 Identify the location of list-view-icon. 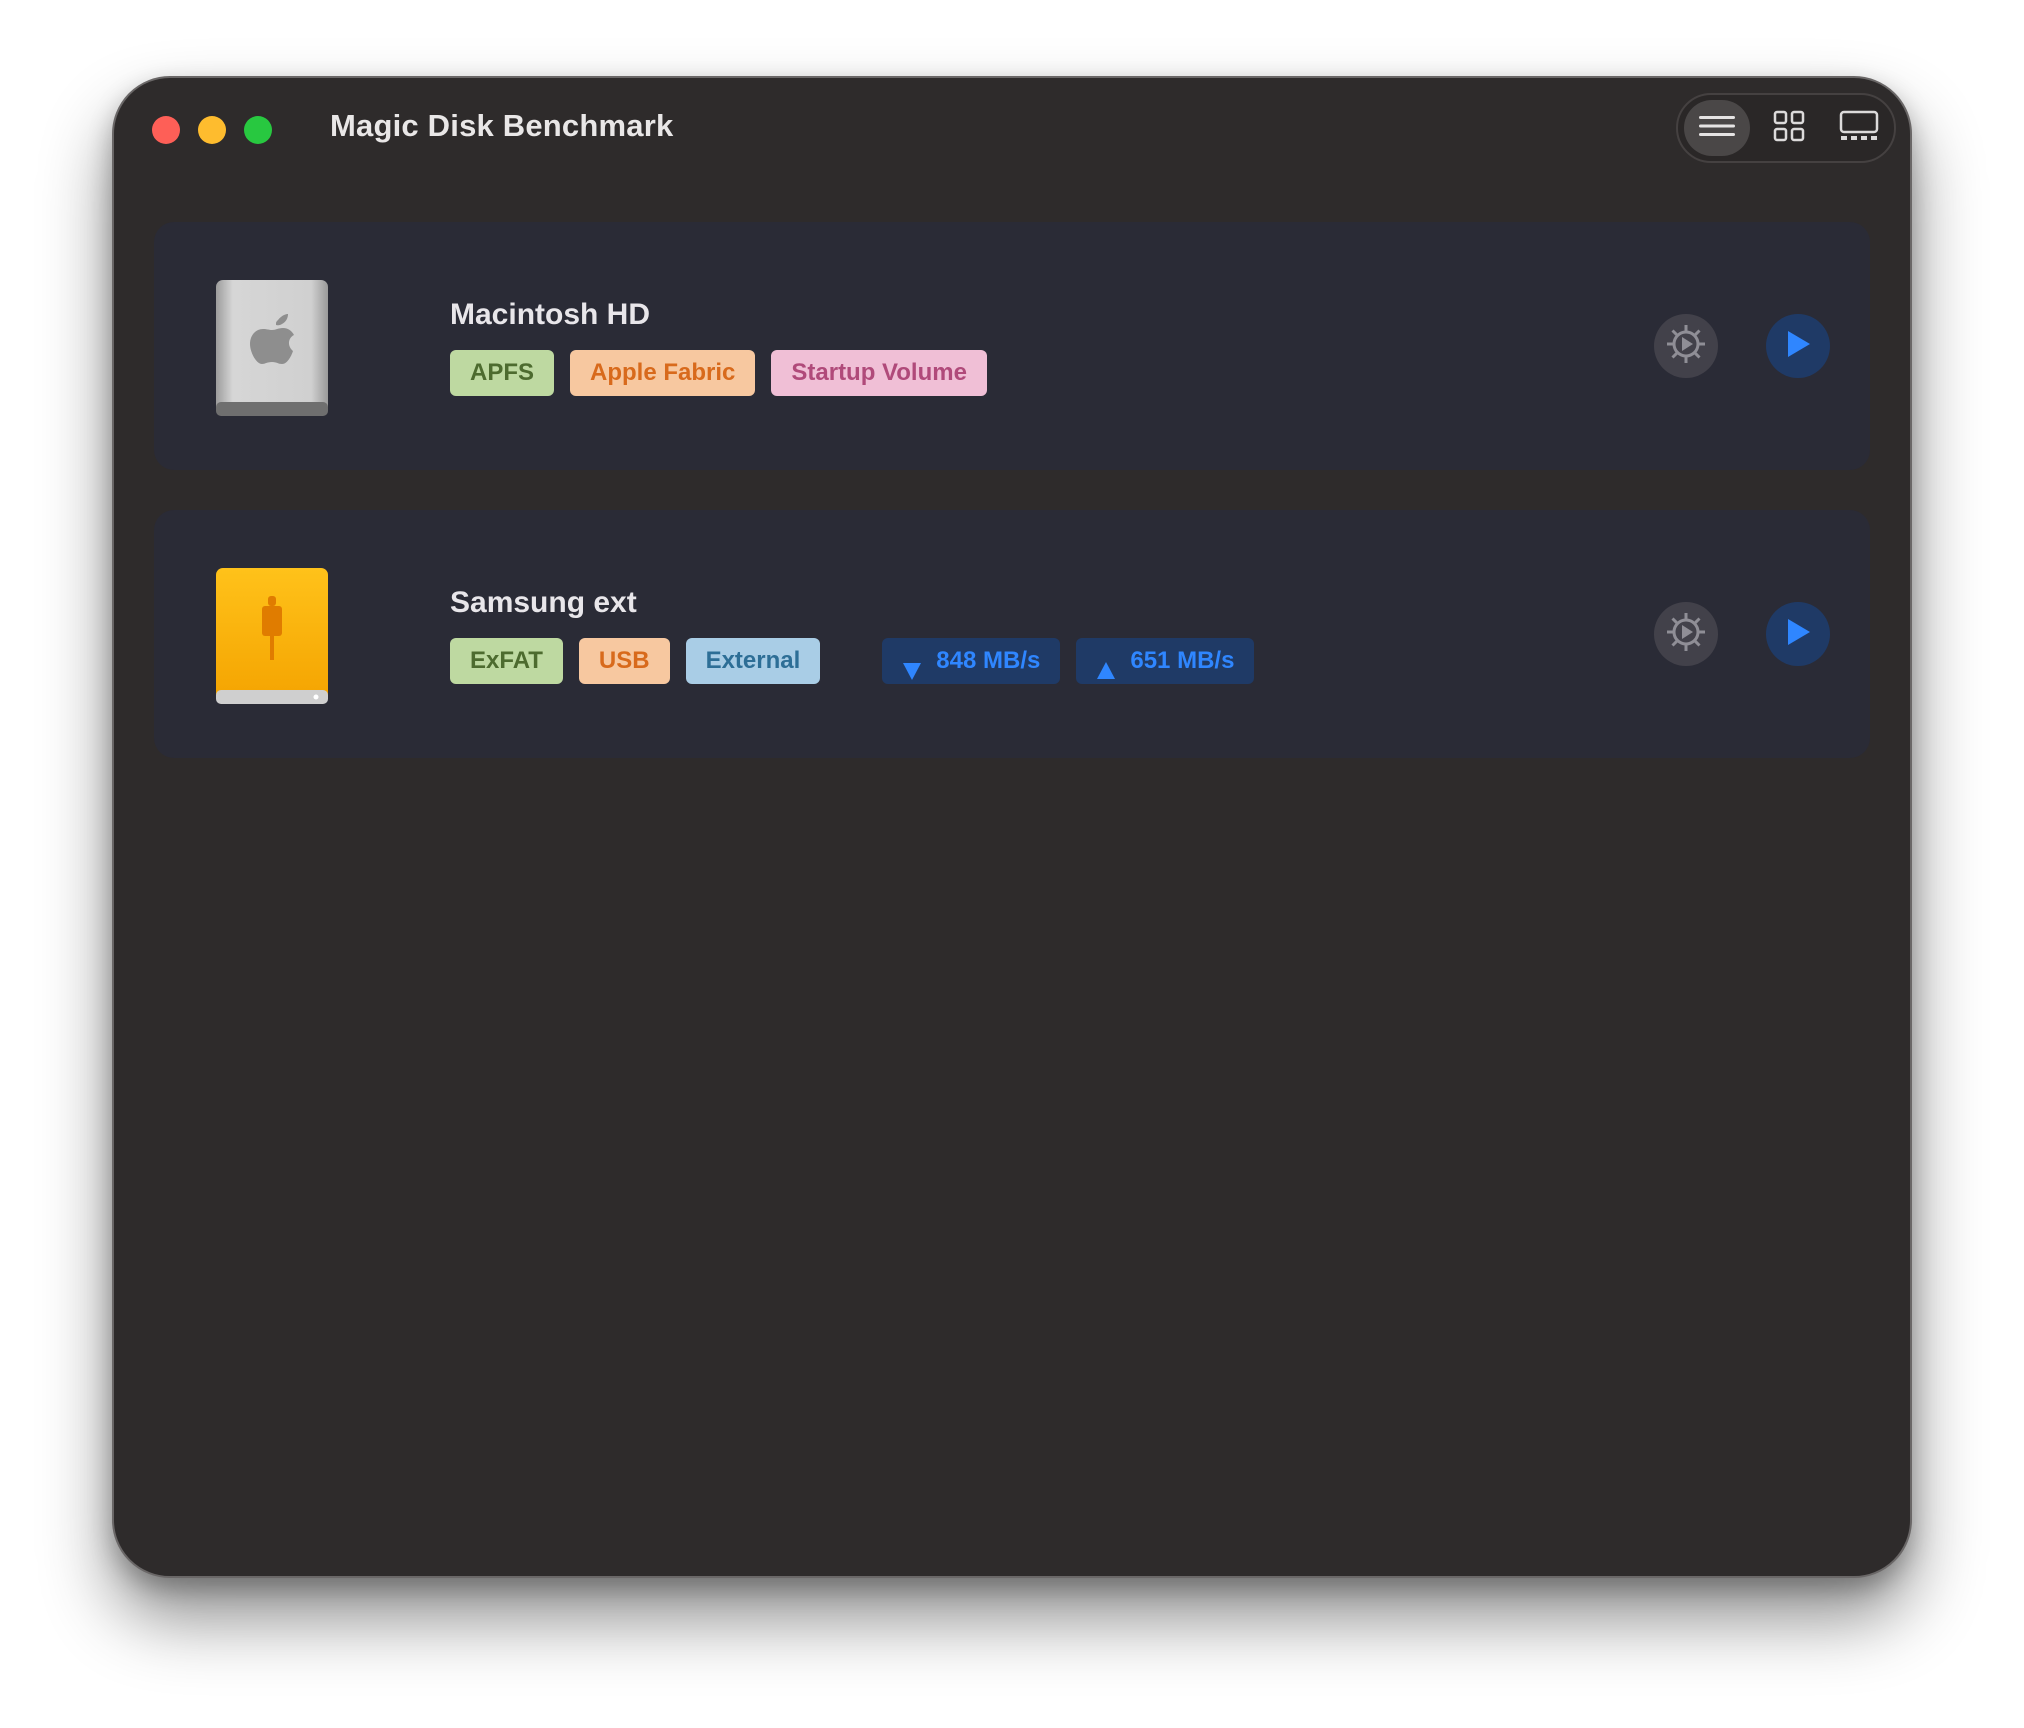
(1717, 128).